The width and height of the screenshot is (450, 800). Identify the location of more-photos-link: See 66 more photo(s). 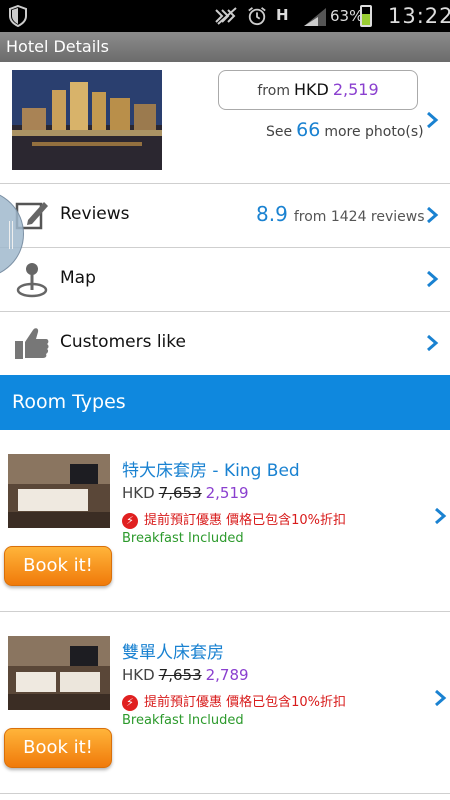
(345, 130).